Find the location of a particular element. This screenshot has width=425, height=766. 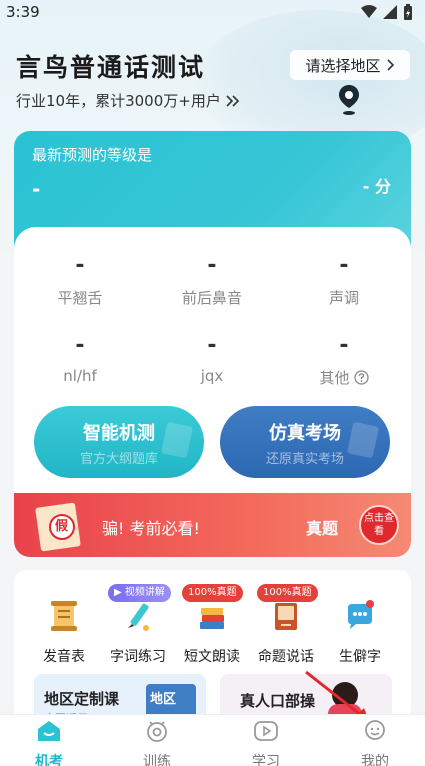

metric-retroflex: - 平翘舌 is located at coordinates (80, 280).